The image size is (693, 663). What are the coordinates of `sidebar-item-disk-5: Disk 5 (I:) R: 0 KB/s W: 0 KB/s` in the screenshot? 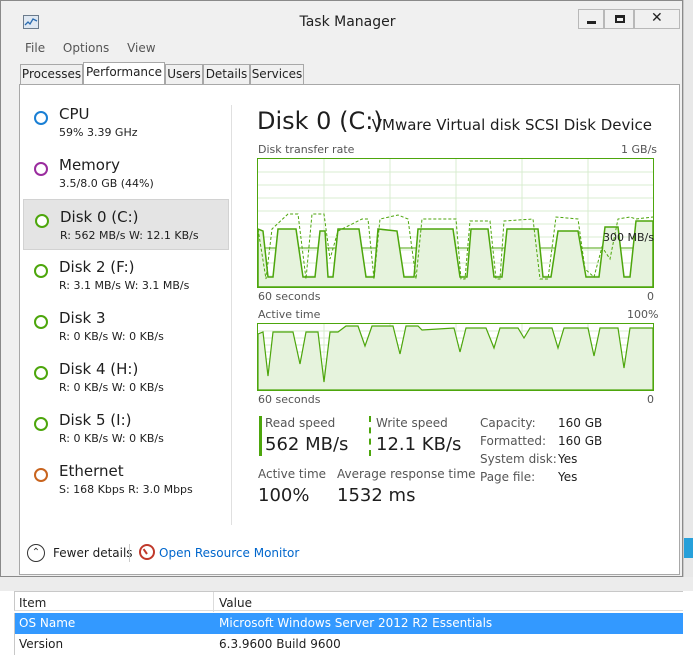 It's located at (126, 428).